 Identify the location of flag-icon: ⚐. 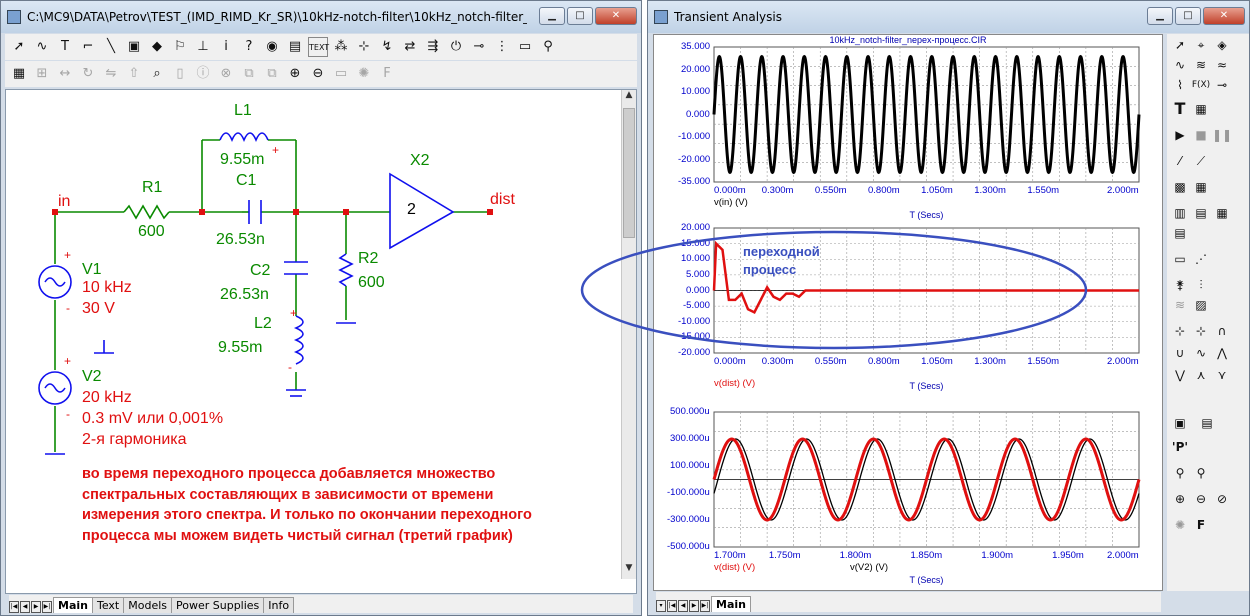
(180, 47).